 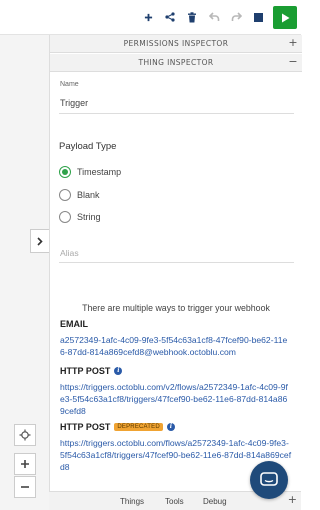 I want to click on redo-icon, so click(x=236, y=17).